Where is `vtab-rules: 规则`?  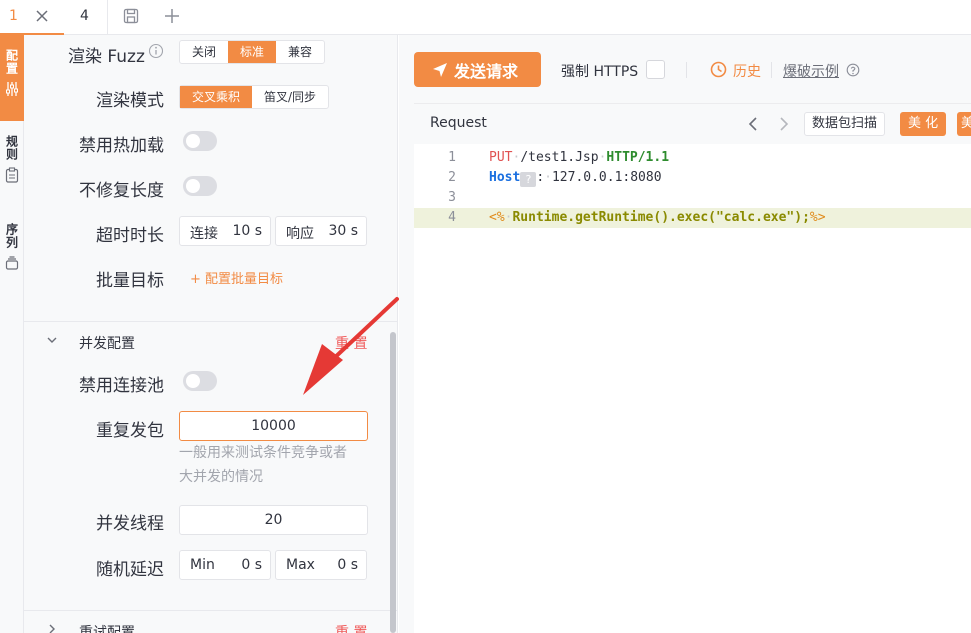
vtab-rules: 规则 is located at coordinates (12, 175).